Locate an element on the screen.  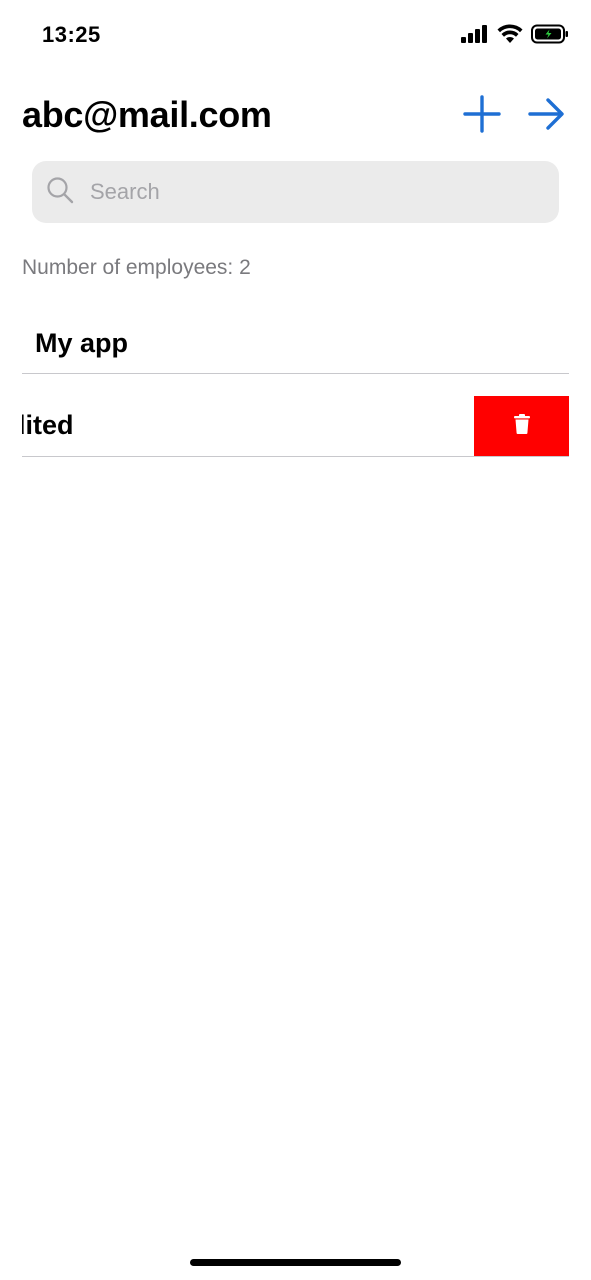
battery-charging-icon is located at coordinates (550, 36).